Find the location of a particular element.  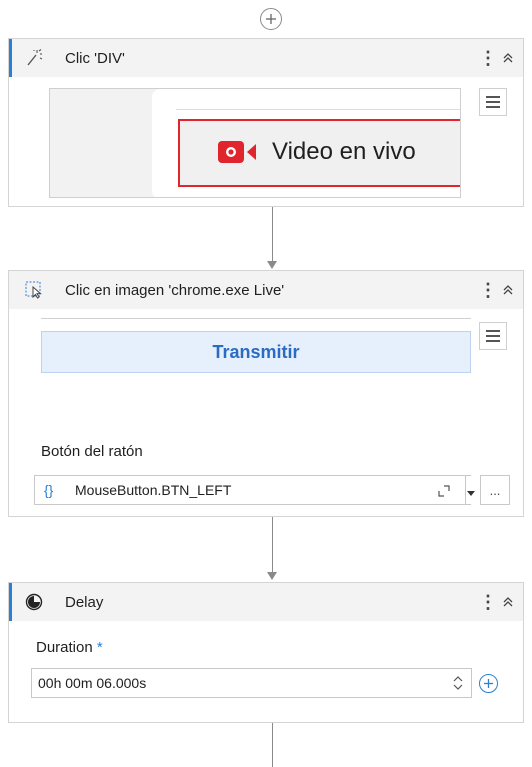

mouse-button-field: {} MouseButton.BTN_LEFT is located at coordinates (251, 490).